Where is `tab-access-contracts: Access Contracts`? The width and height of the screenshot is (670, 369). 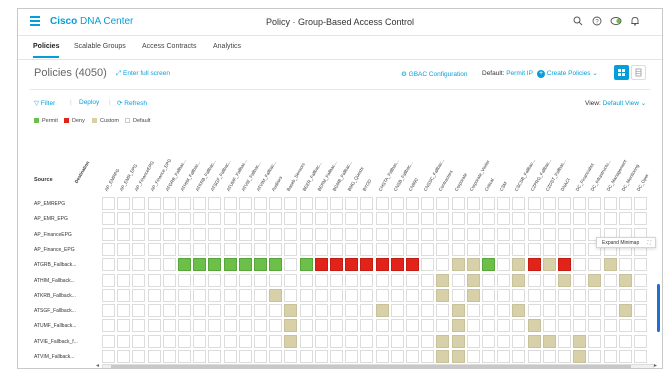
tab-access-contracts: Access Contracts is located at coordinates (169, 46).